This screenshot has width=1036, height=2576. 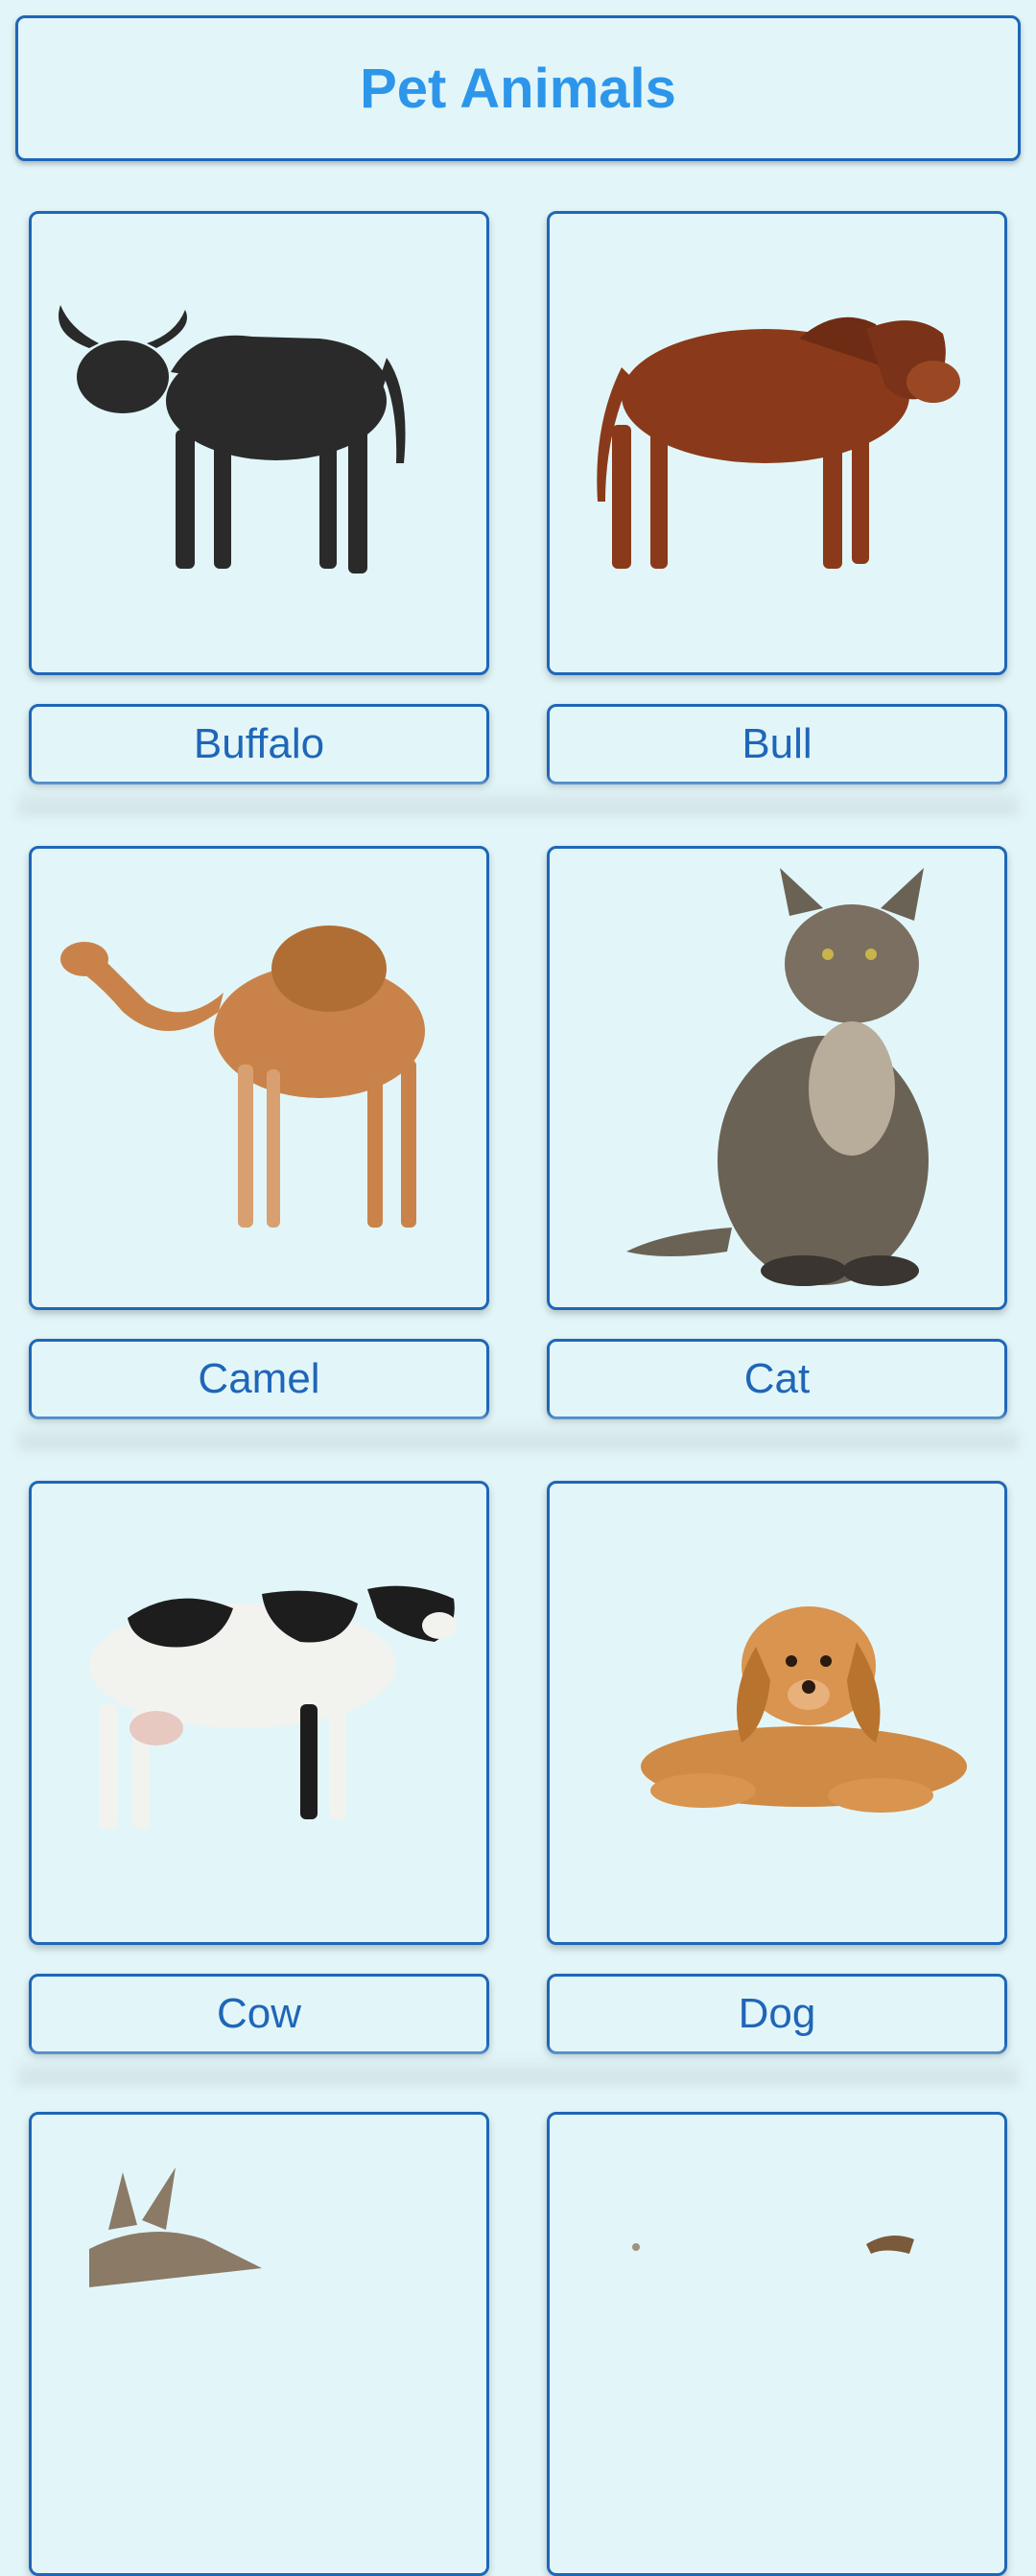 I want to click on animal-card-cat, so click(x=777, y=1078).